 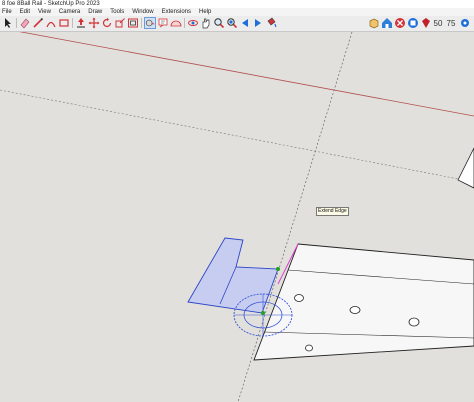 What do you see at coordinates (107, 23) in the screenshot?
I see `rotate-icon` at bounding box center [107, 23].